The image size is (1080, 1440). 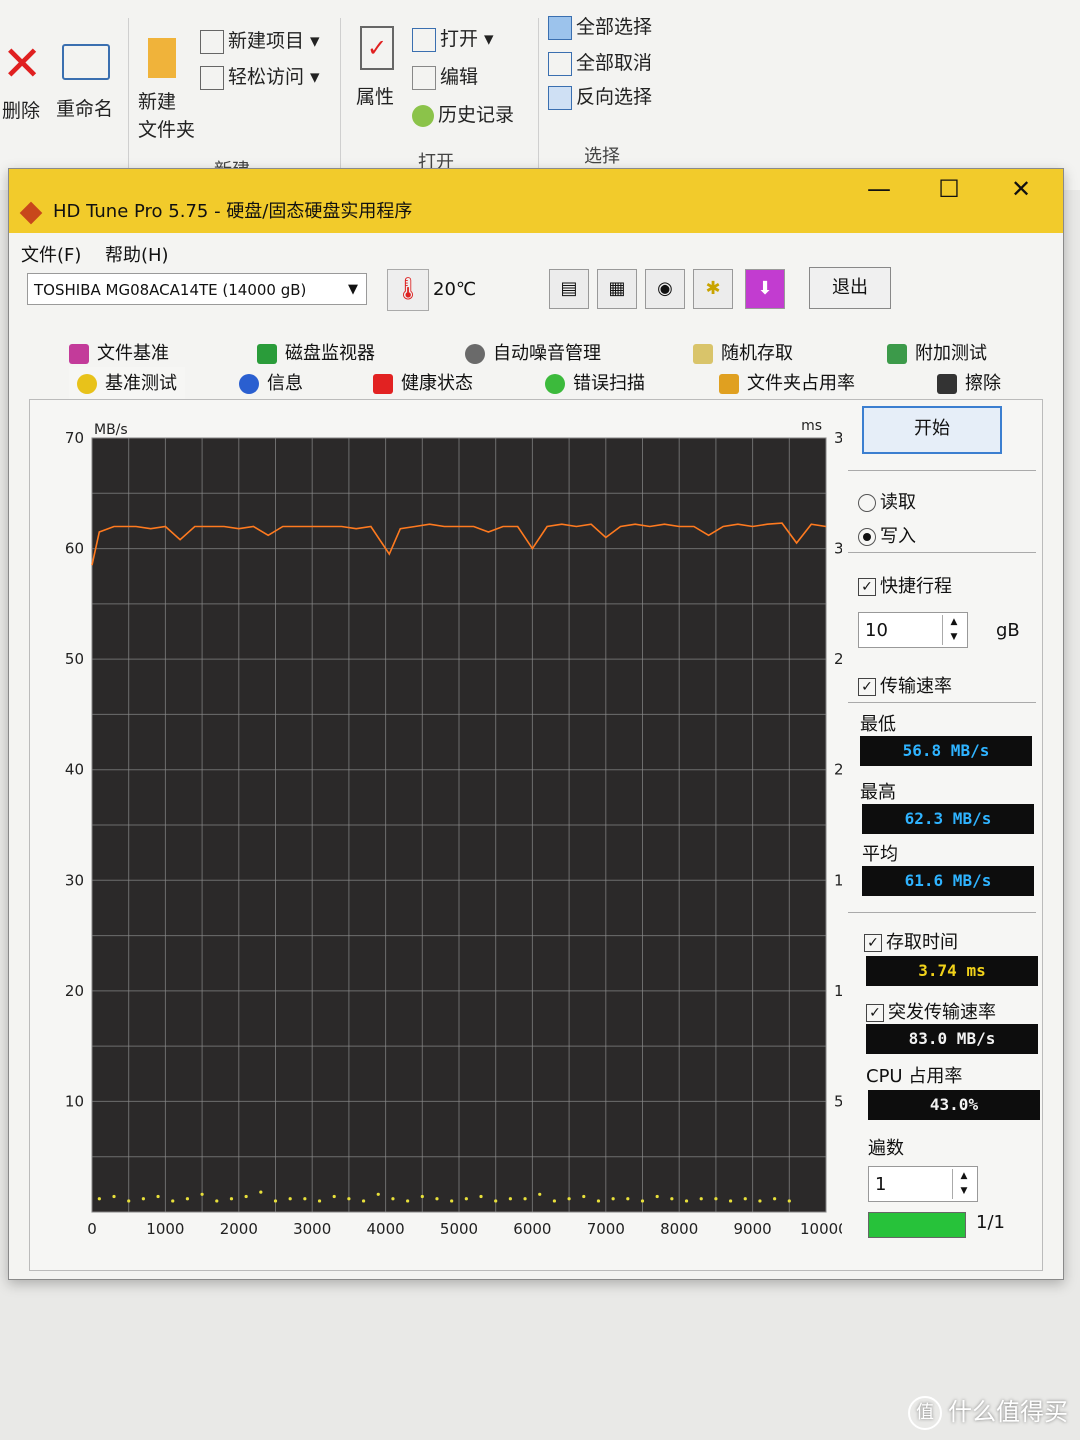 I want to click on write-radio-dot, so click(x=867, y=537).